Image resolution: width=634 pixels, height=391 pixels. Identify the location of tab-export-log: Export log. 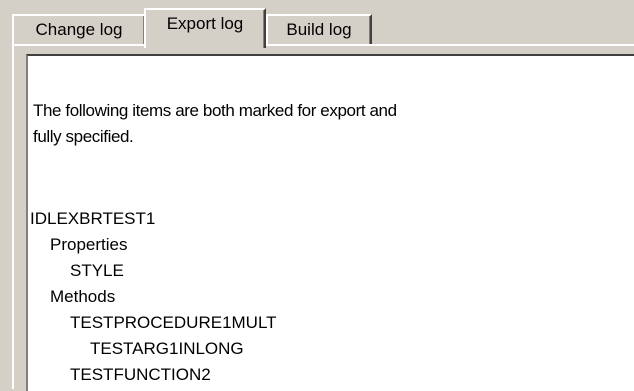
(205, 28).